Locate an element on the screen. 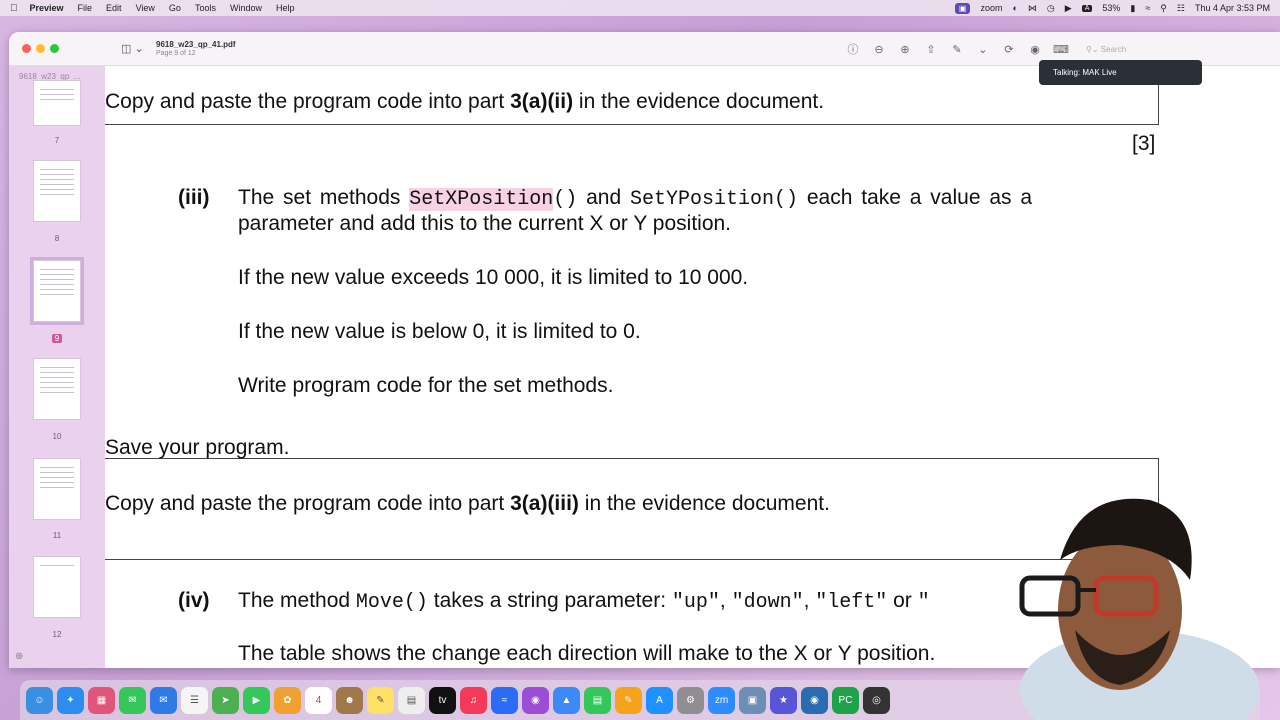  mail-icon: ✉ is located at coordinates (163, 700).